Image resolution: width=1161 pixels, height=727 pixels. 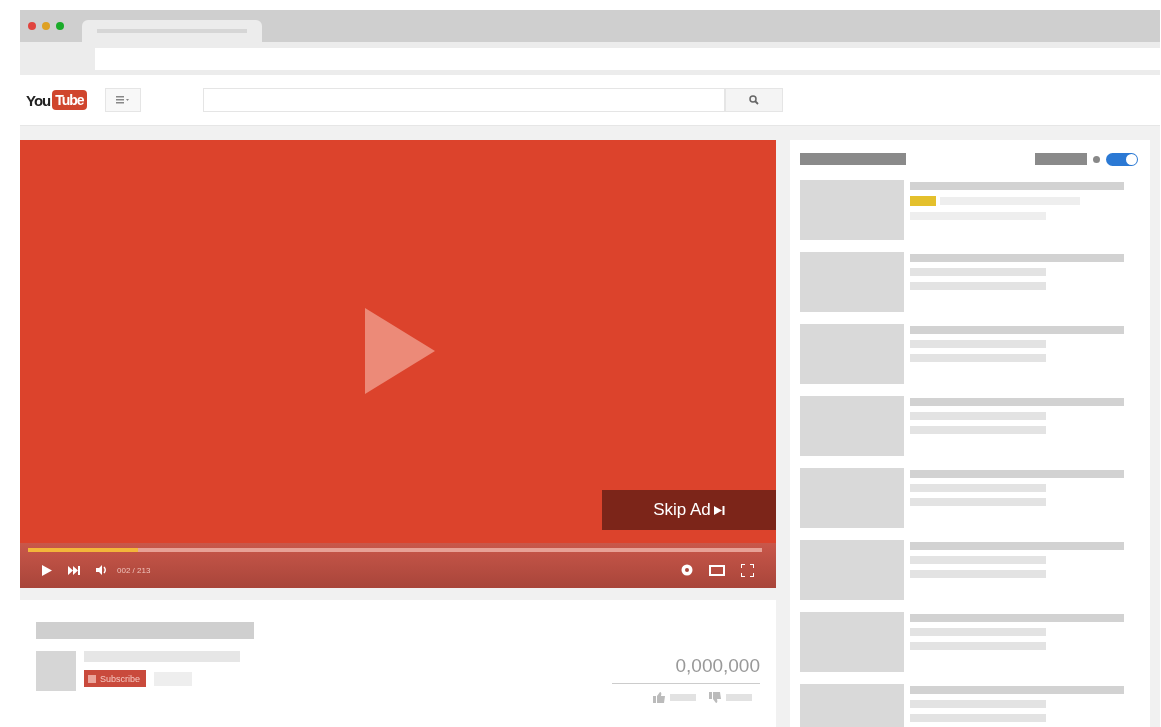 I want to click on logo-text: Tube, so click(x=69, y=100).